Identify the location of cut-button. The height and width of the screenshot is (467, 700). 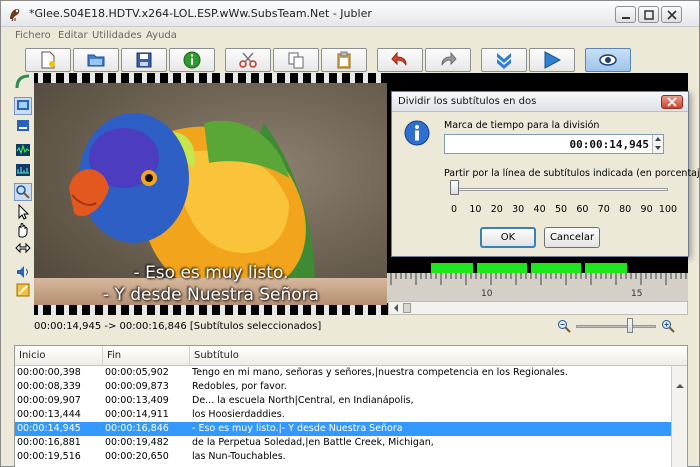
(248, 60).